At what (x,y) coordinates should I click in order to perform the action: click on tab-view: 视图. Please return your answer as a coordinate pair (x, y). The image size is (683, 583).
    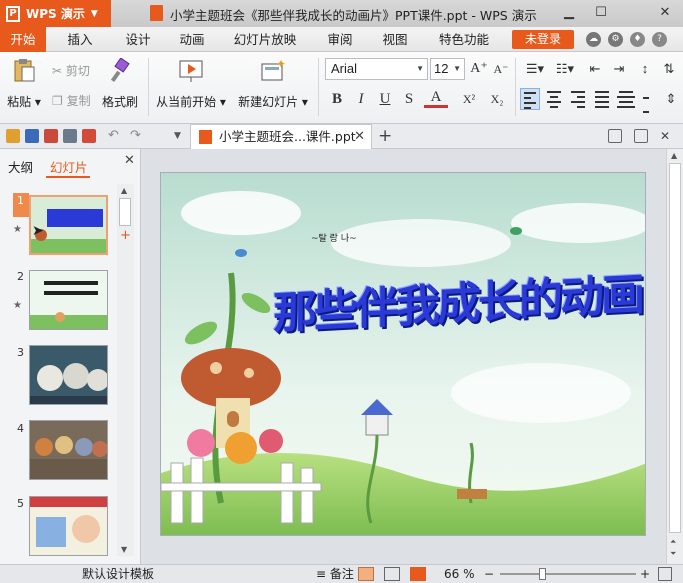
    Looking at the image, I should click on (395, 39).